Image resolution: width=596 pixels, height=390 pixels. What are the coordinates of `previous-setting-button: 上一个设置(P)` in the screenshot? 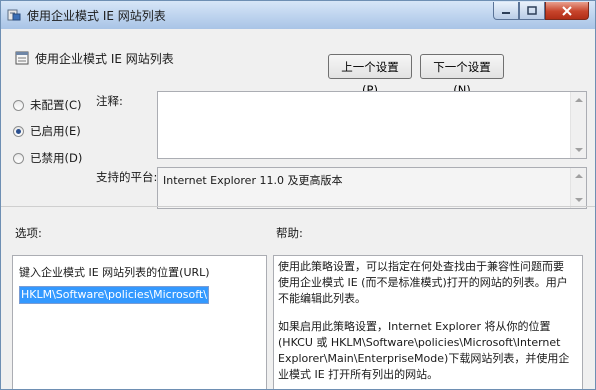 It's located at (370, 75).